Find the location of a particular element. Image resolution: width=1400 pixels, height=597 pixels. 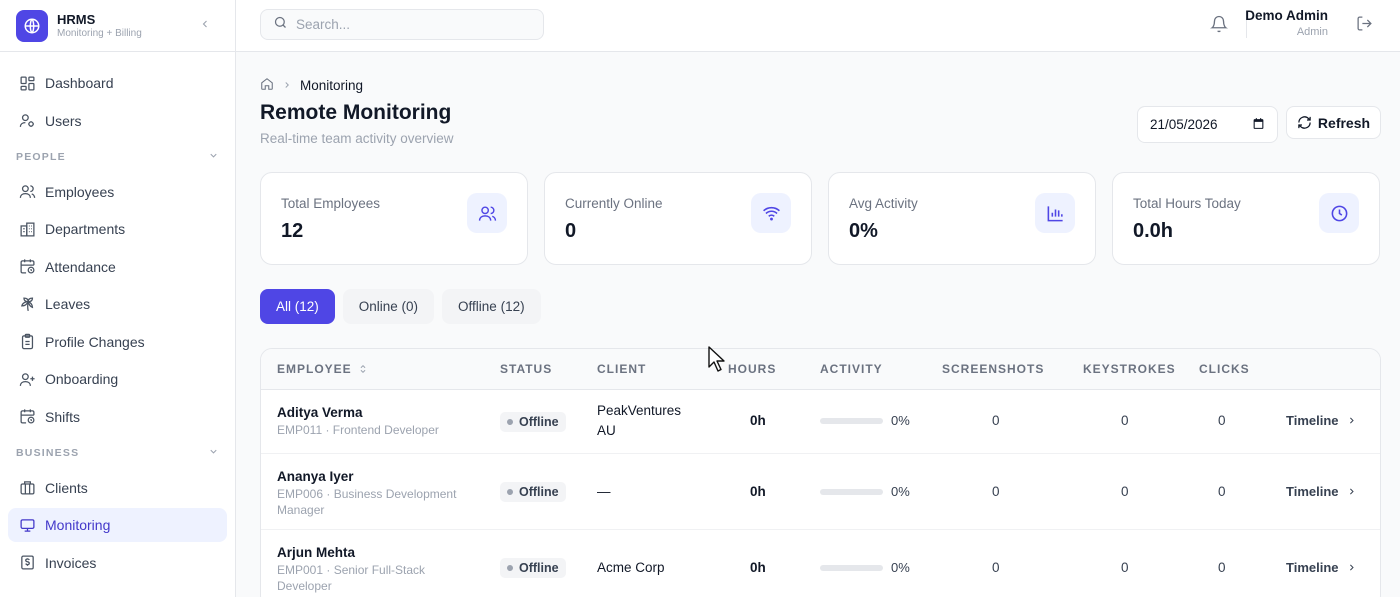

sidebar-item-label: Employees is located at coordinates (80, 191).